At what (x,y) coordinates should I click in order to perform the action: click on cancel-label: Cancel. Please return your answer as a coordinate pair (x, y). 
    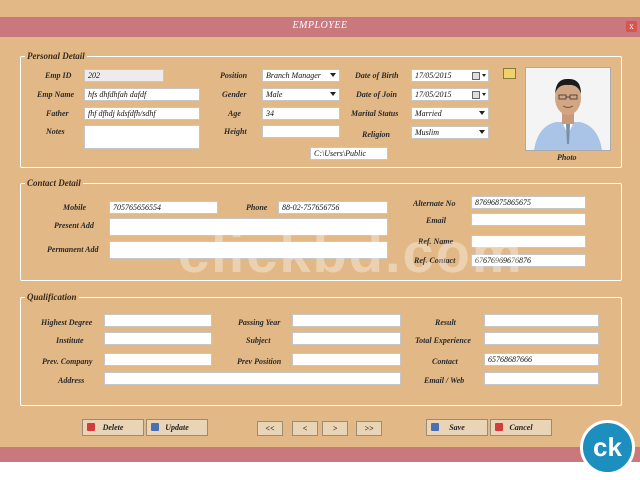
    Looking at the image, I should click on (521, 427).